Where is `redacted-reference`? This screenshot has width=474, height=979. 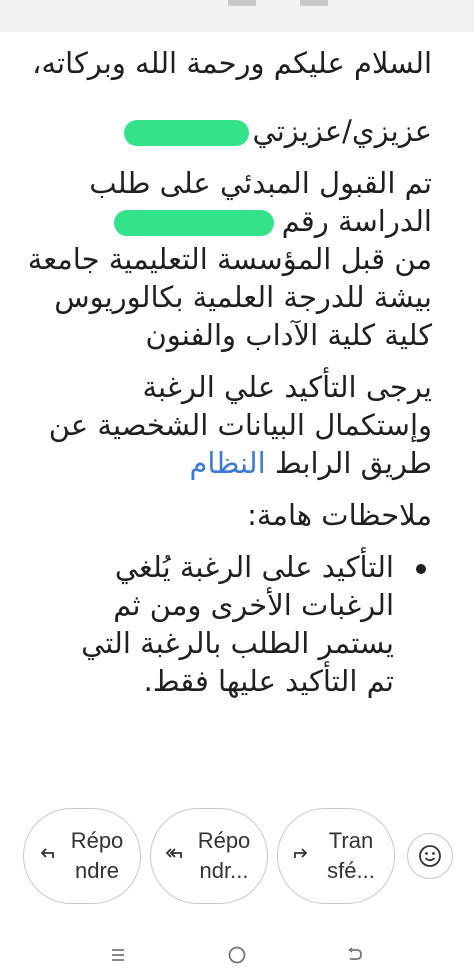 redacted-reference is located at coordinates (193, 223).